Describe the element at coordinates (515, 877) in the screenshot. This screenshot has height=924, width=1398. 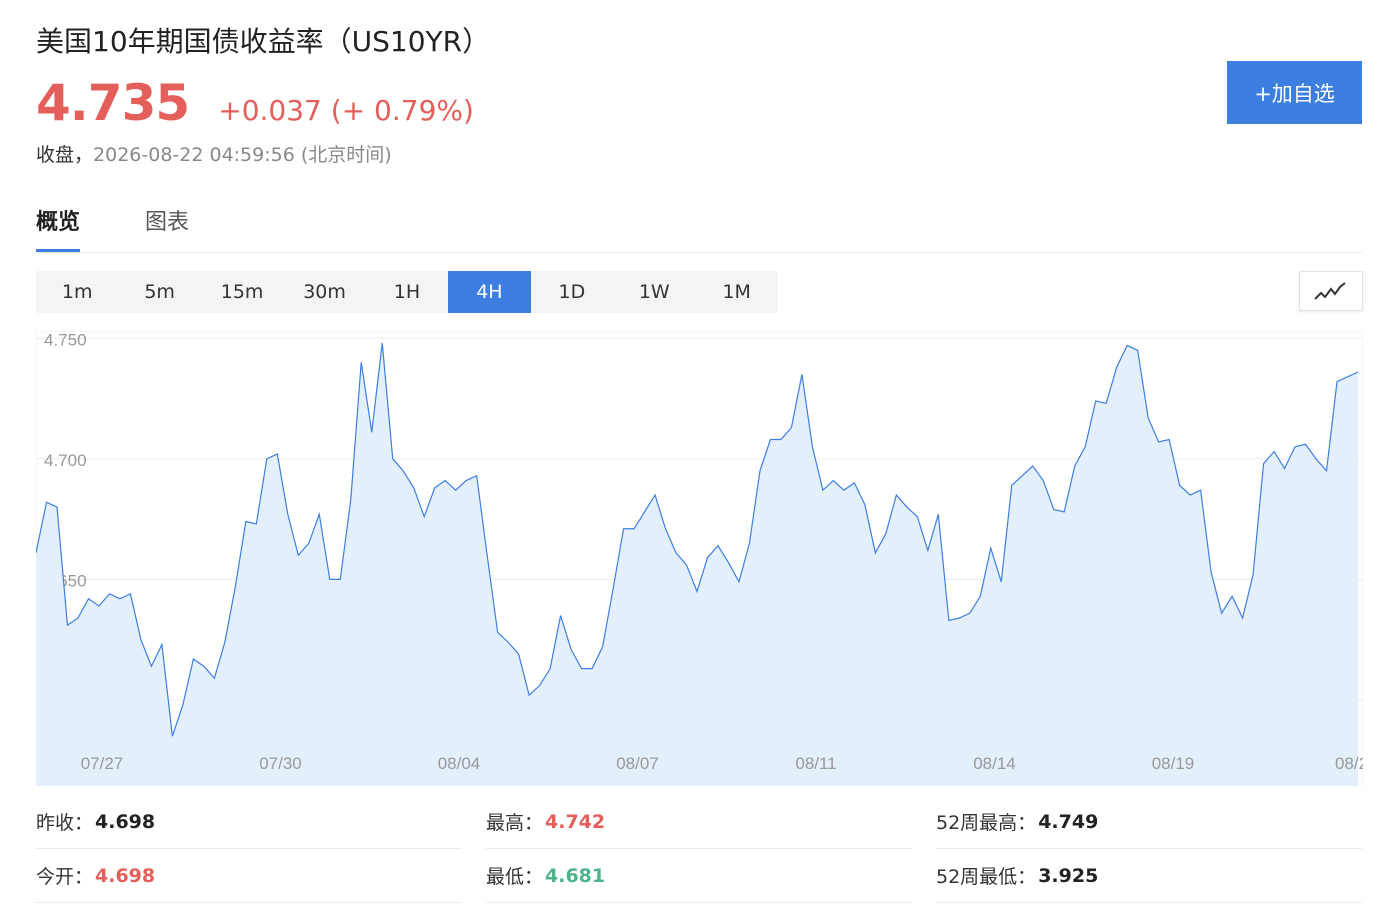
I see `stat-label: 最低：` at that location.